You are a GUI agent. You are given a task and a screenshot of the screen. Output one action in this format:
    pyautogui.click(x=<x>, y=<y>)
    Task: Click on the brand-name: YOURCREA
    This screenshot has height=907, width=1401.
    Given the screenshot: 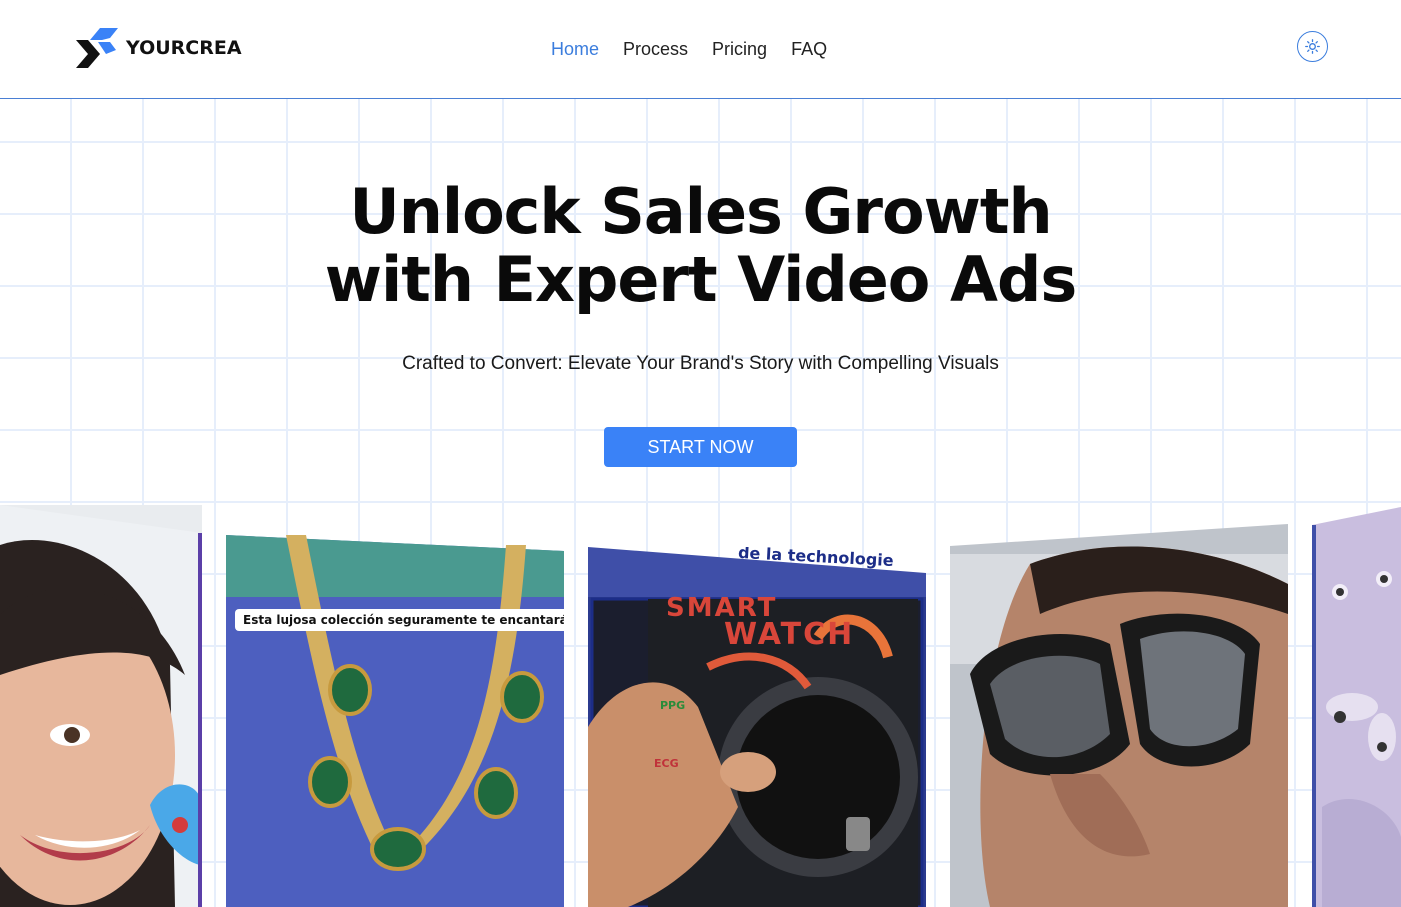 What is the action you would take?
    pyautogui.click(x=184, y=48)
    